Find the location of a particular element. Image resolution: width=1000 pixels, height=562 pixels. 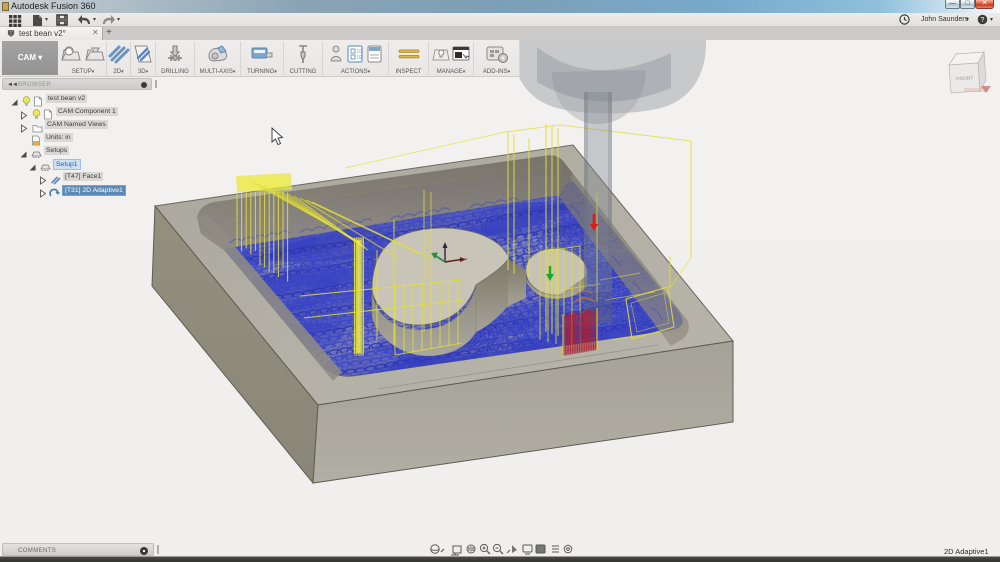

svg-text: FRONT is located at coordinates (965, 78).